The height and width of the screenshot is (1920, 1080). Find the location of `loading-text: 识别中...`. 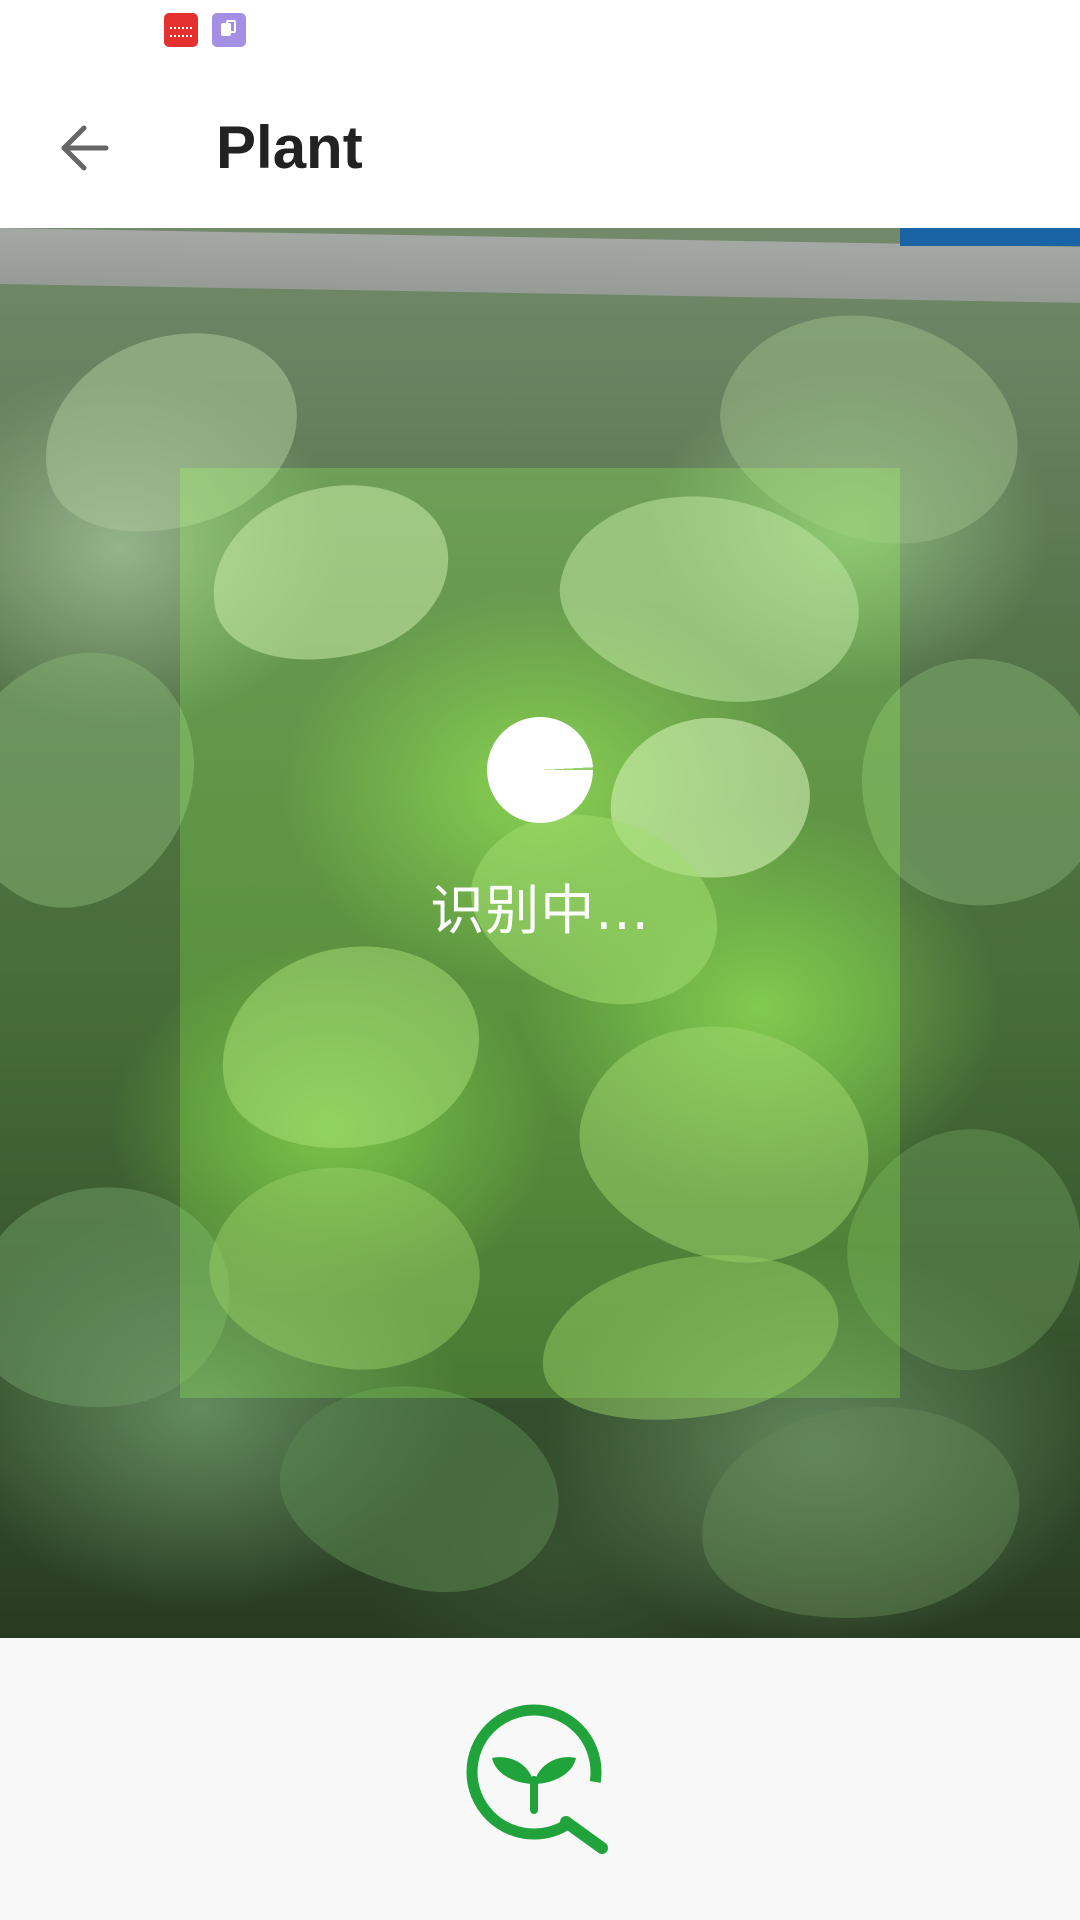

loading-text: 识别中... is located at coordinates (540, 910).